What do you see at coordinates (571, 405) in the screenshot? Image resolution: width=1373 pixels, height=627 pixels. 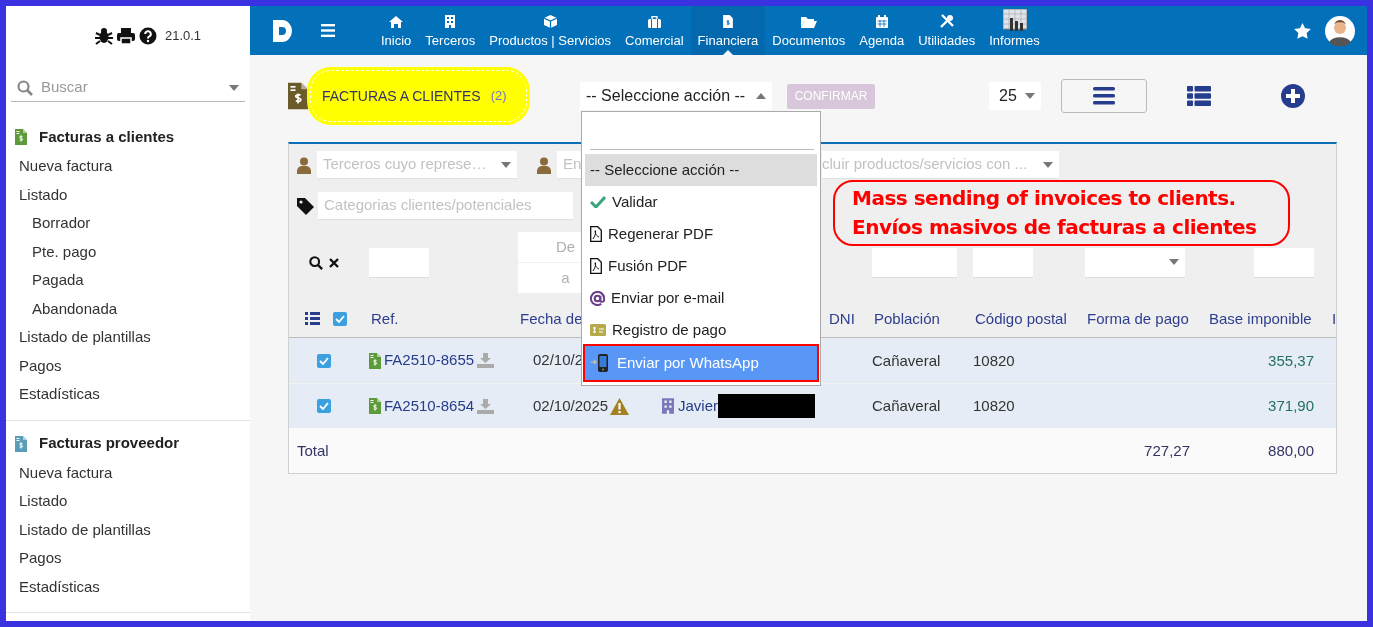 I see `date-text: 02/10/2025` at bounding box center [571, 405].